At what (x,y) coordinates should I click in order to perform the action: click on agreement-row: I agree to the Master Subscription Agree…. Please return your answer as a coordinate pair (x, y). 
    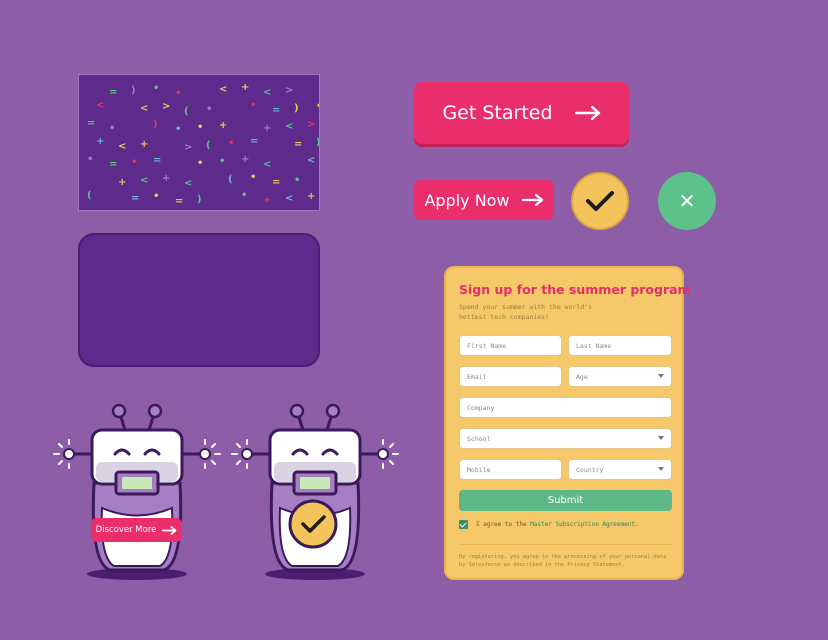
    Looking at the image, I should click on (549, 524).